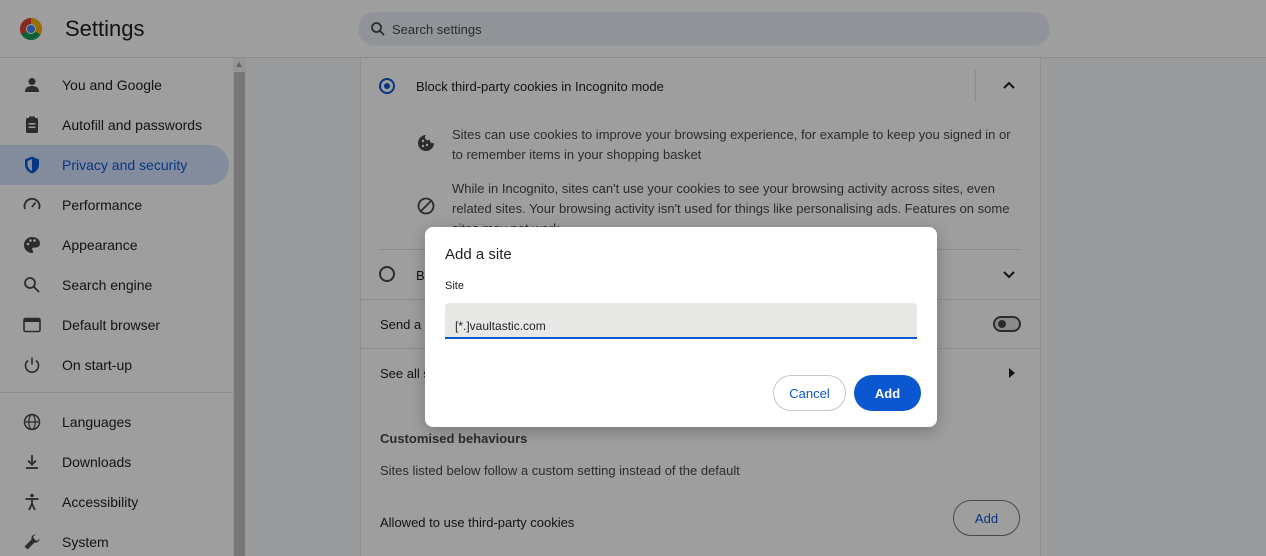 The image size is (1266, 556). I want to click on site-input, so click(681, 321).